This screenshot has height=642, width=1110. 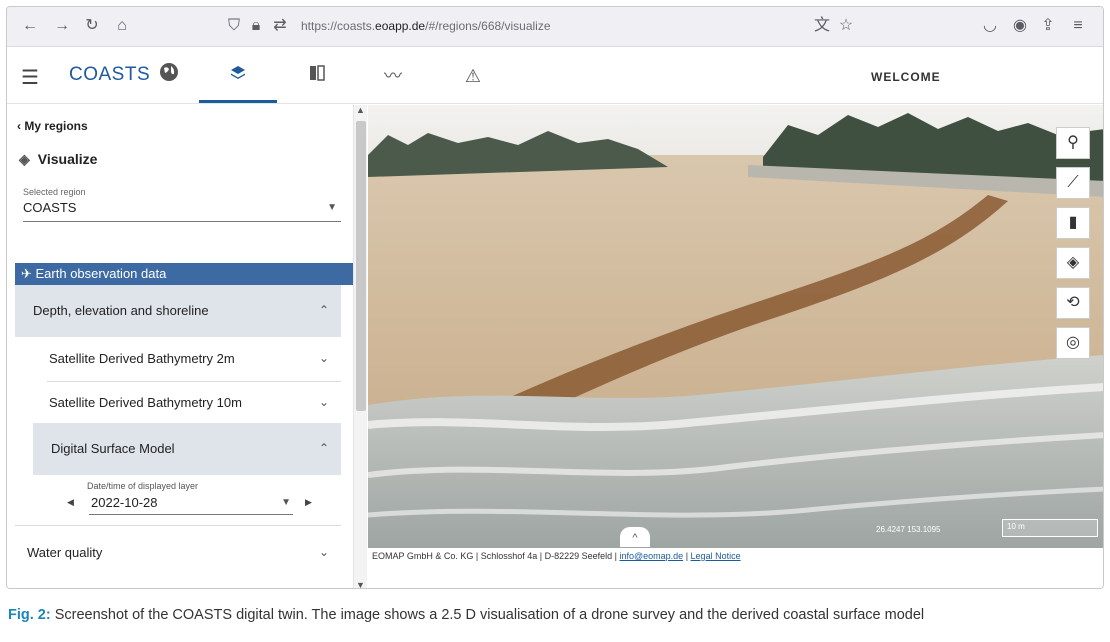 I want to click on trend-icon: 〰, so click(x=393, y=76).